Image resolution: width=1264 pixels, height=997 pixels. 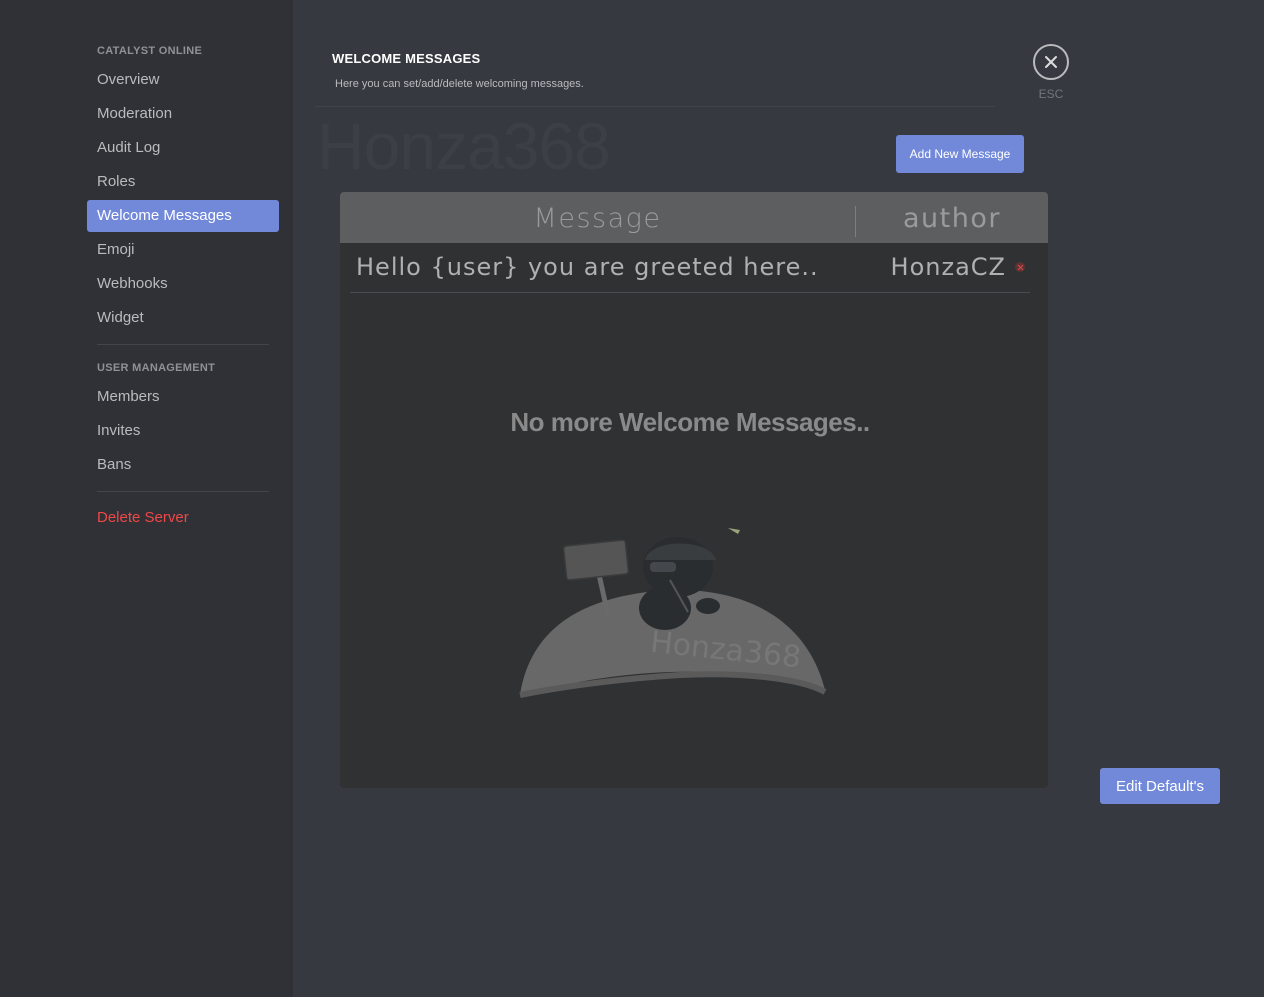 What do you see at coordinates (183, 80) in the screenshot?
I see `sidebar-item-overview: Overview` at bounding box center [183, 80].